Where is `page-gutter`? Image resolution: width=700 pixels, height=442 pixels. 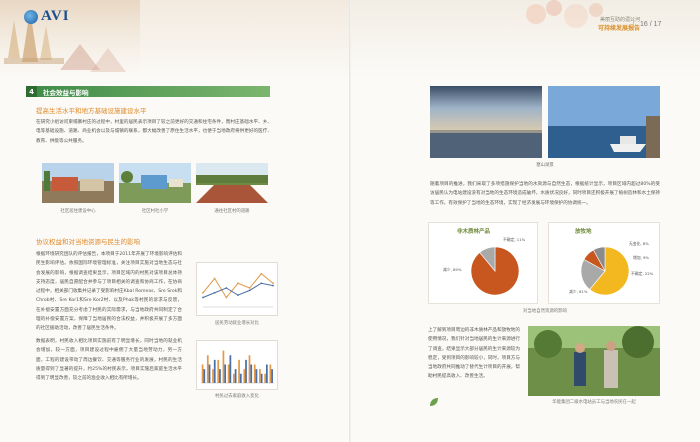
page-gutter is located at coordinates (350, 221).